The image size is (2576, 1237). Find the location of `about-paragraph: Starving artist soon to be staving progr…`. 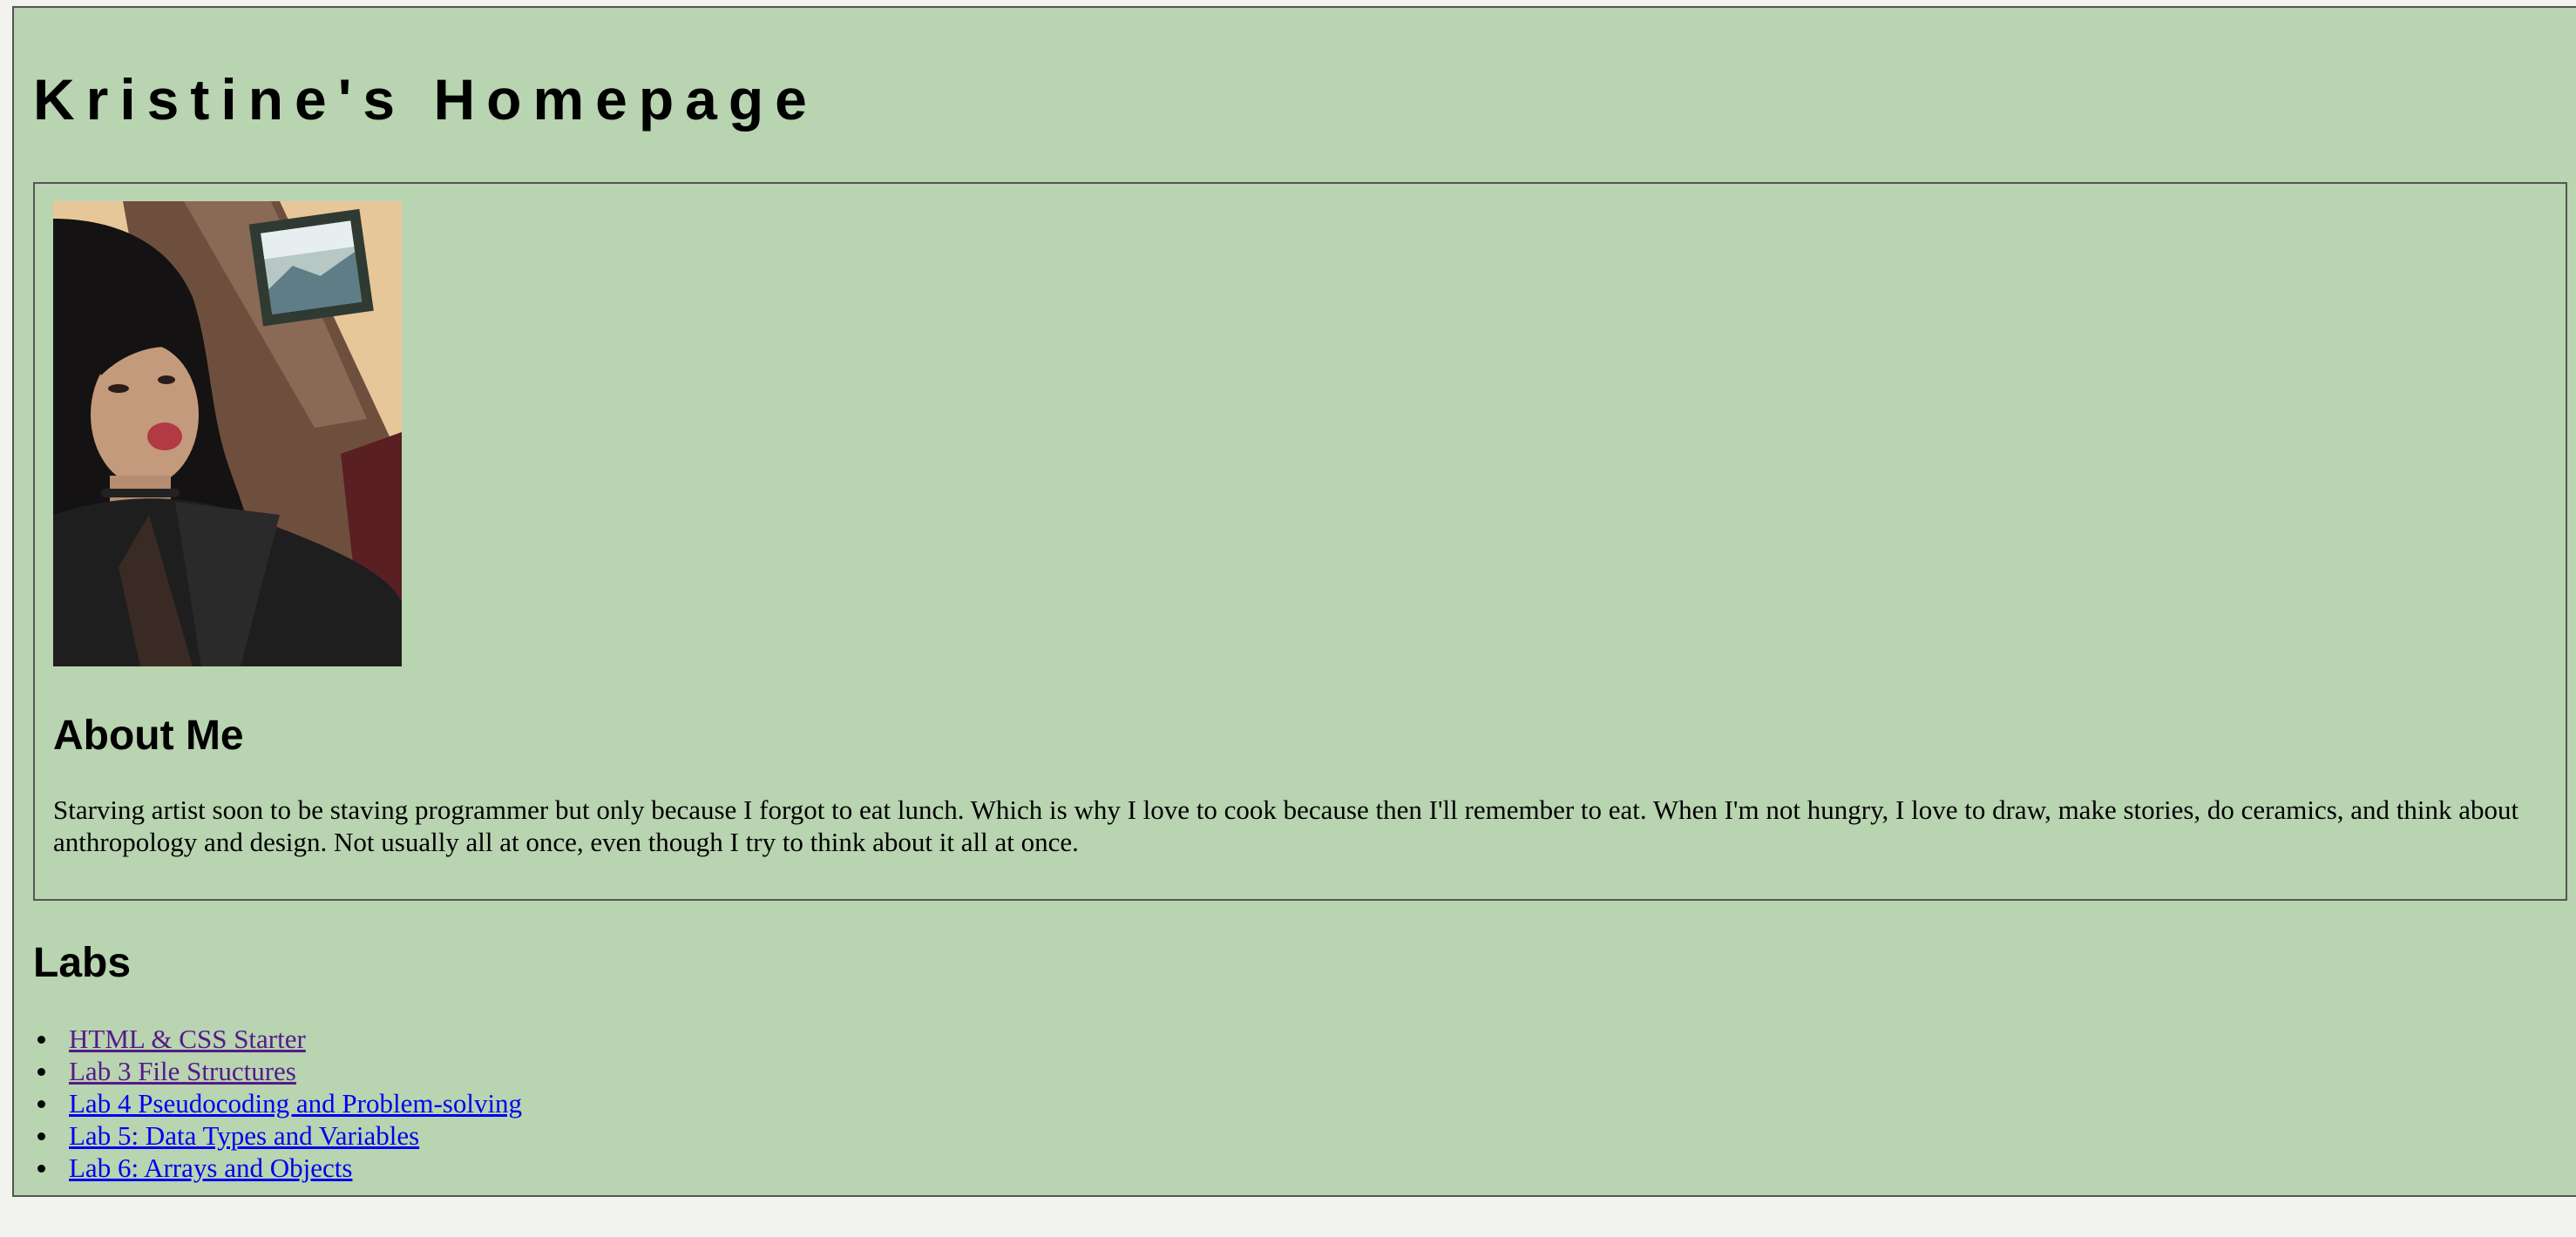

about-paragraph: Starving artist soon to be staving progr… is located at coordinates (1286, 825).